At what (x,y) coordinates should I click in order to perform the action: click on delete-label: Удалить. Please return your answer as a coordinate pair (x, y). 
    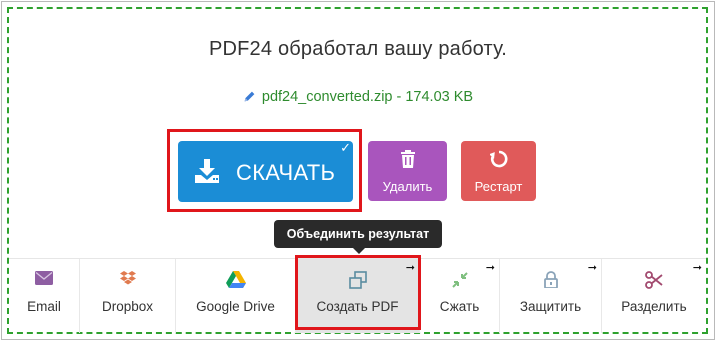
    Looking at the image, I should click on (407, 186).